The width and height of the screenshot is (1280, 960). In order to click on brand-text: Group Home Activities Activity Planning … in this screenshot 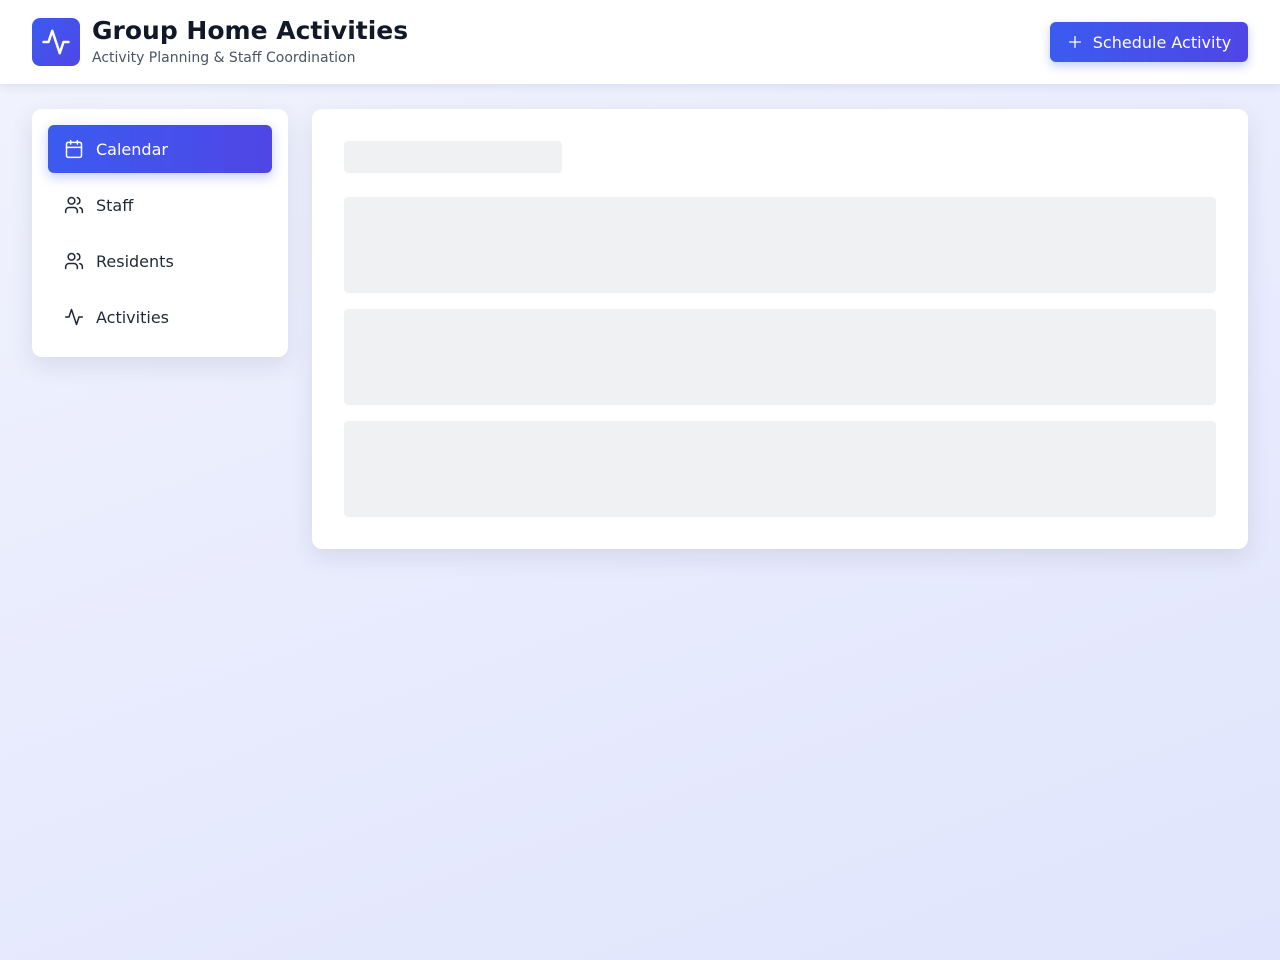, I will do `click(250, 42)`.